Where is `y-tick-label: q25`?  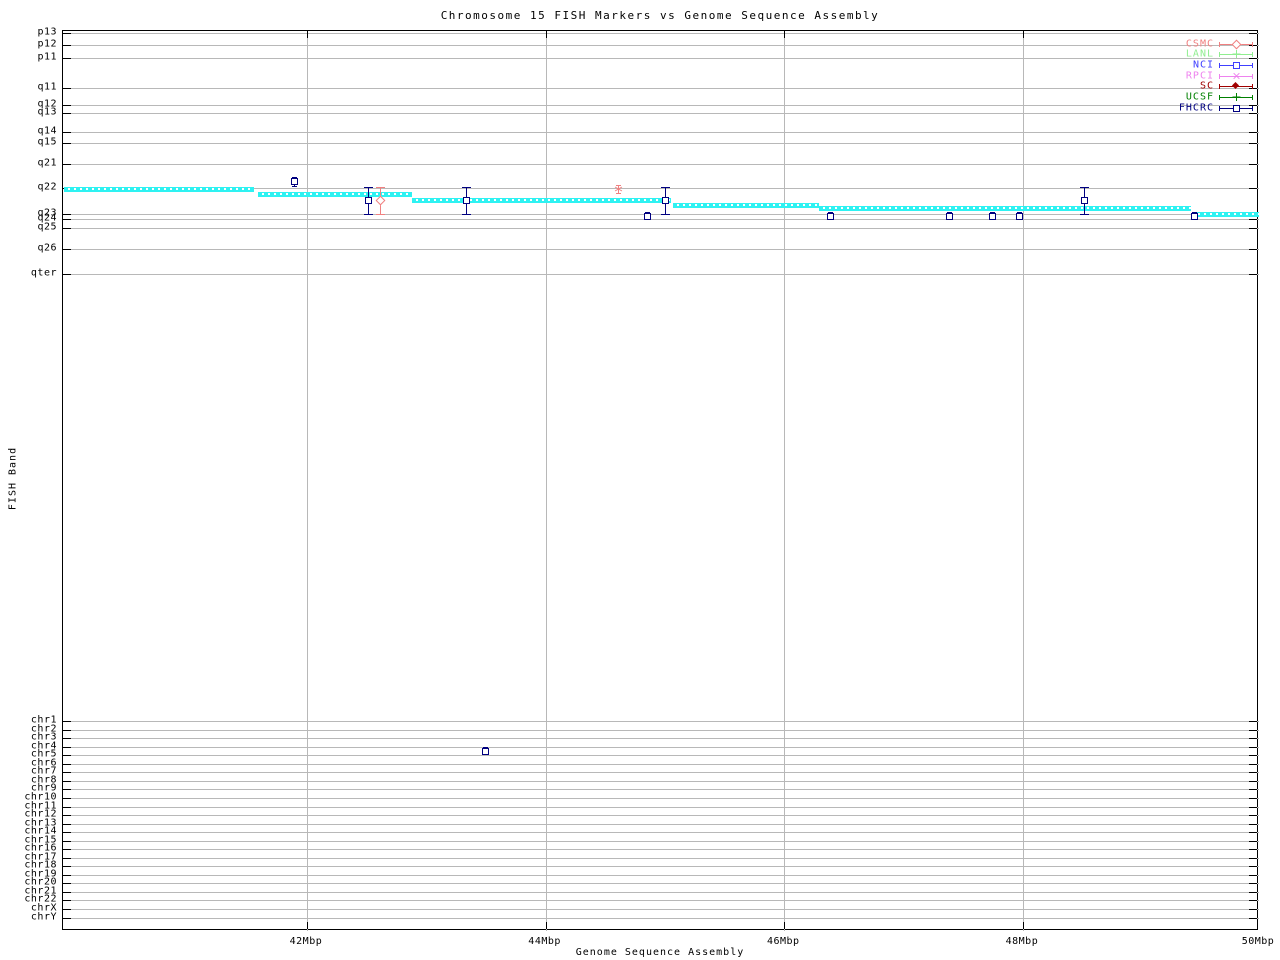 y-tick-label: q25 is located at coordinates (47, 227).